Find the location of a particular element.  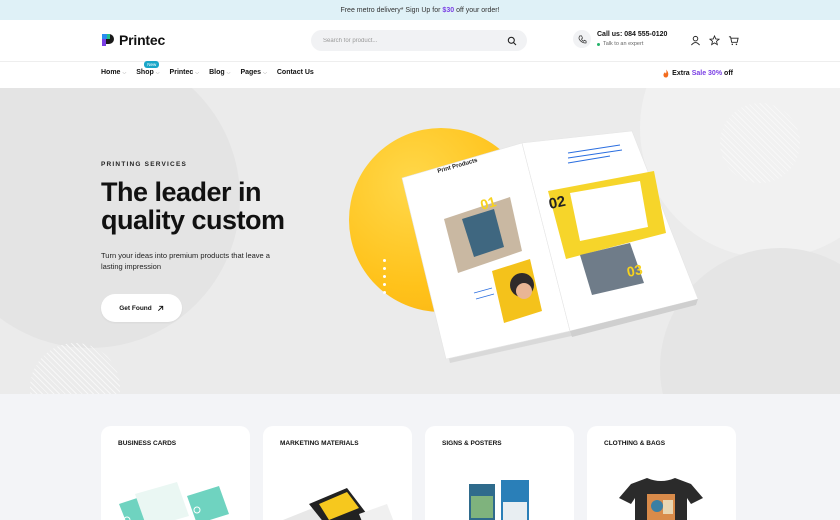

category-card-signs-posters: SIGNS & POSTERS is located at coordinates (499, 473).